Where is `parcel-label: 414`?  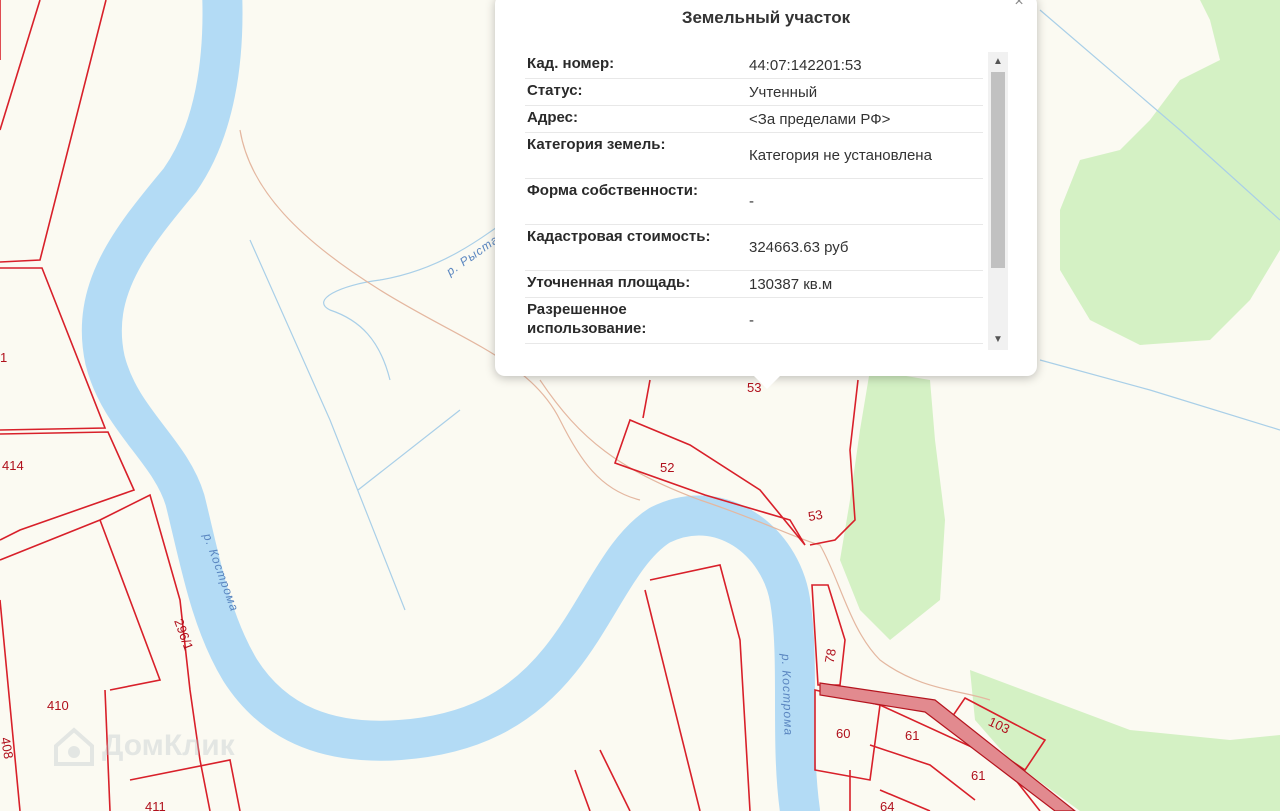
parcel-label: 414 is located at coordinates (13, 465).